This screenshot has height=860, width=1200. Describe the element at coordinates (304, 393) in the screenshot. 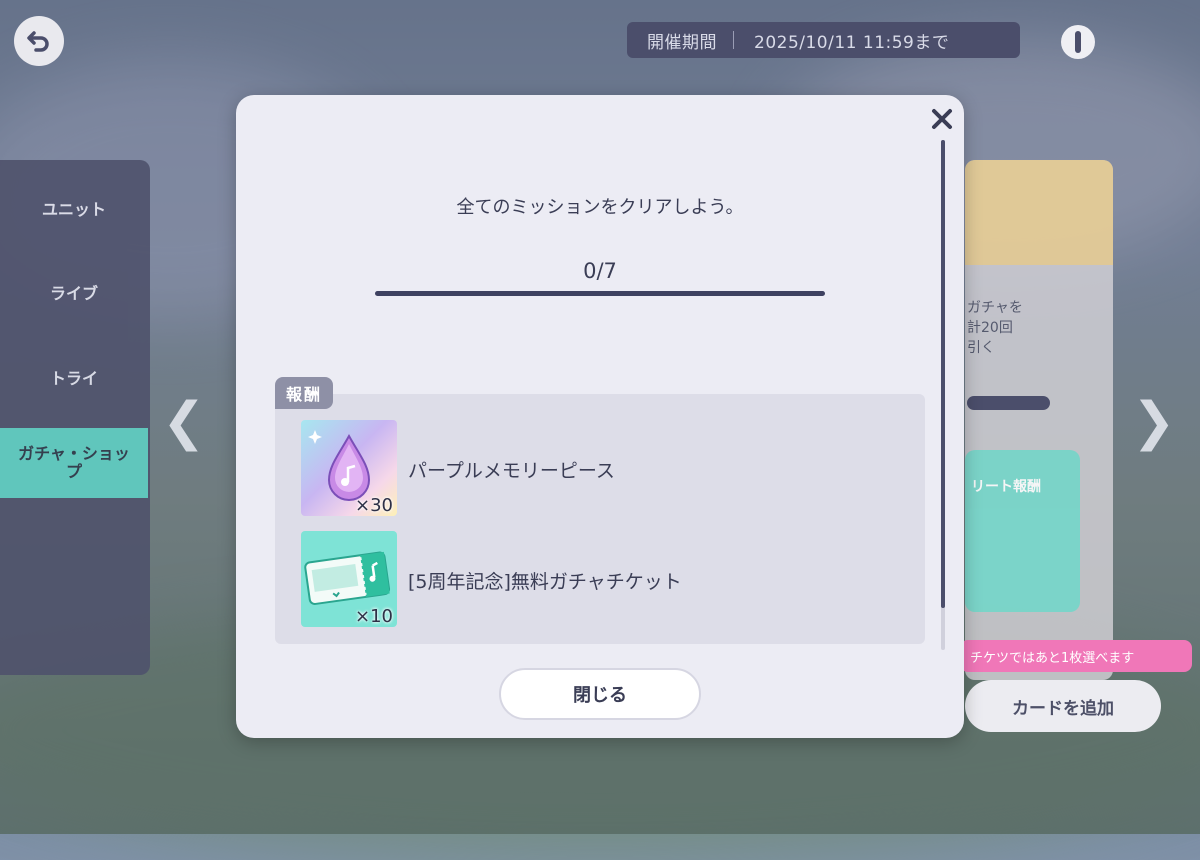

I see `reward-label: 報酬` at that location.